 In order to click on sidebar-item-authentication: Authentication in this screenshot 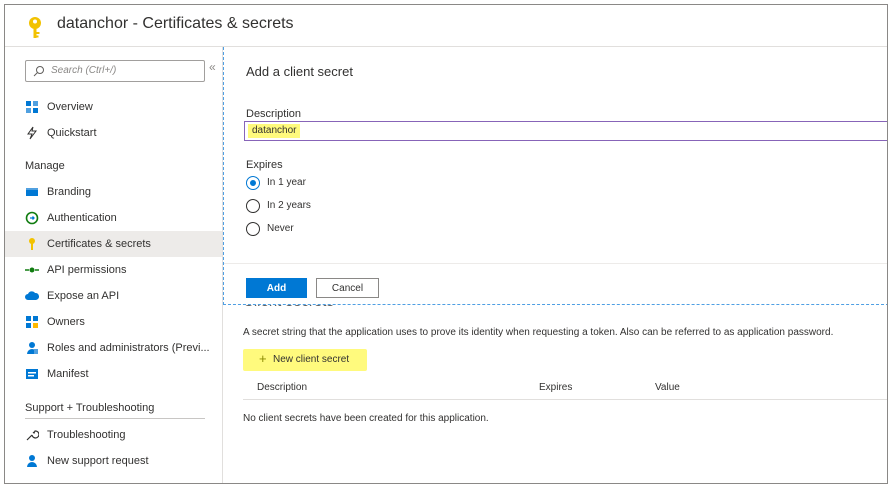, I will do `click(113, 218)`.